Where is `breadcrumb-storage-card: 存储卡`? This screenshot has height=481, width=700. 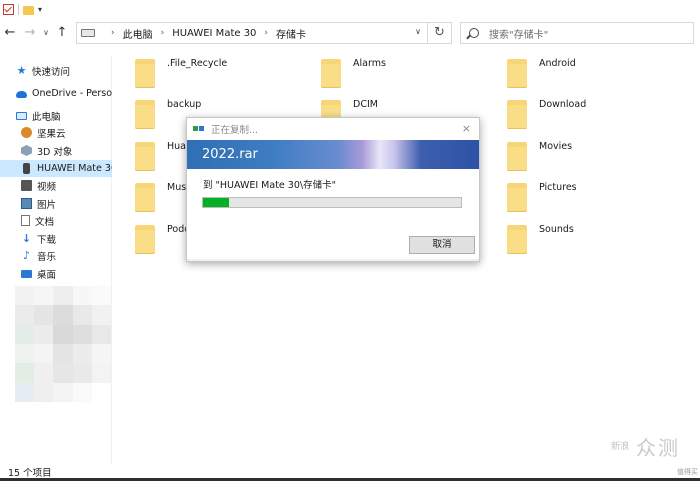 breadcrumb-storage-card: 存储卡 is located at coordinates (291, 33).